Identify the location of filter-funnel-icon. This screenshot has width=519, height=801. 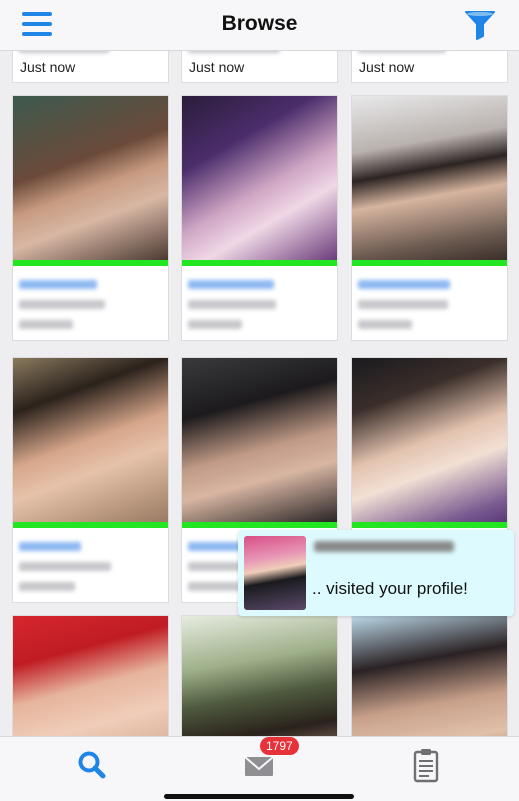
(480, 25).